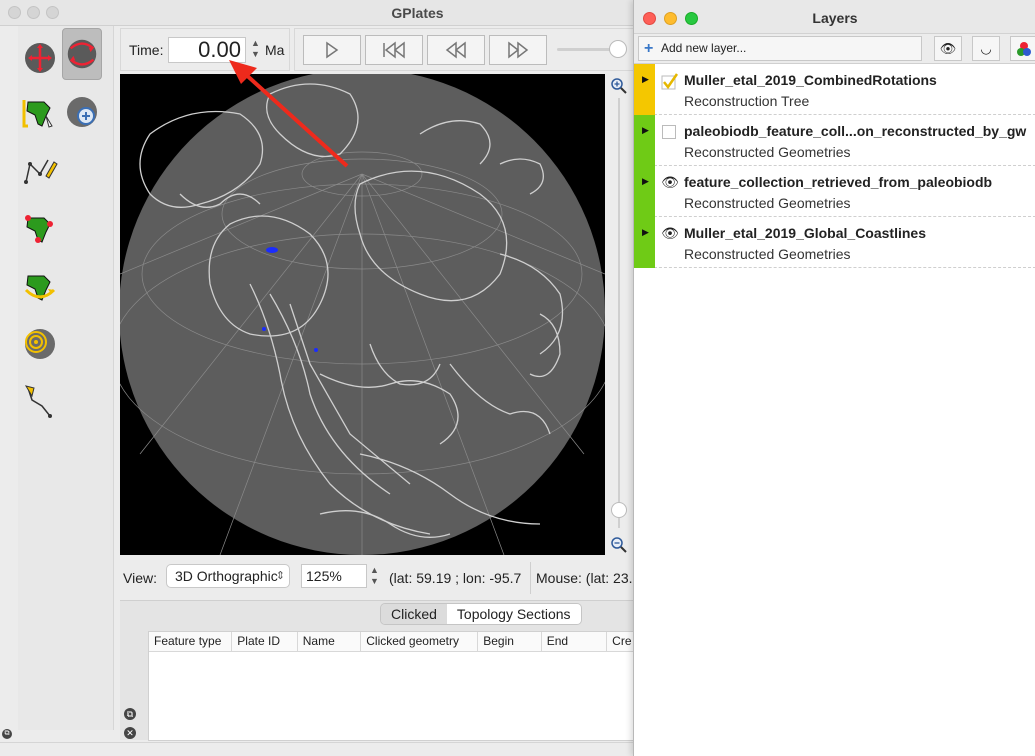 Image resolution: width=1035 pixels, height=756 pixels. What do you see at coordinates (280, 576) in the screenshot?
I see `chevron-updown-icon: ⇕` at bounding box center [280, 576].